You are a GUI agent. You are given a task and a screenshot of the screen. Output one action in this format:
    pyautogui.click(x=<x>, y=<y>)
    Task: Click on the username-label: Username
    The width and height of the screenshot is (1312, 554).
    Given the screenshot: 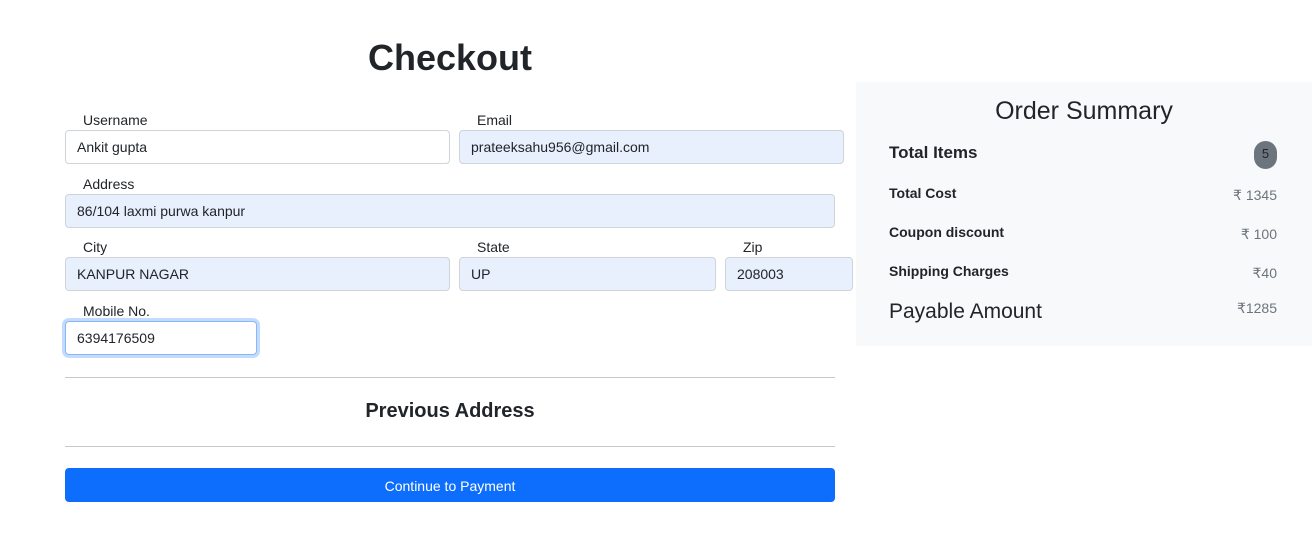 What is the action you would take?
    pyautogui.click(x=115, y=120)
    